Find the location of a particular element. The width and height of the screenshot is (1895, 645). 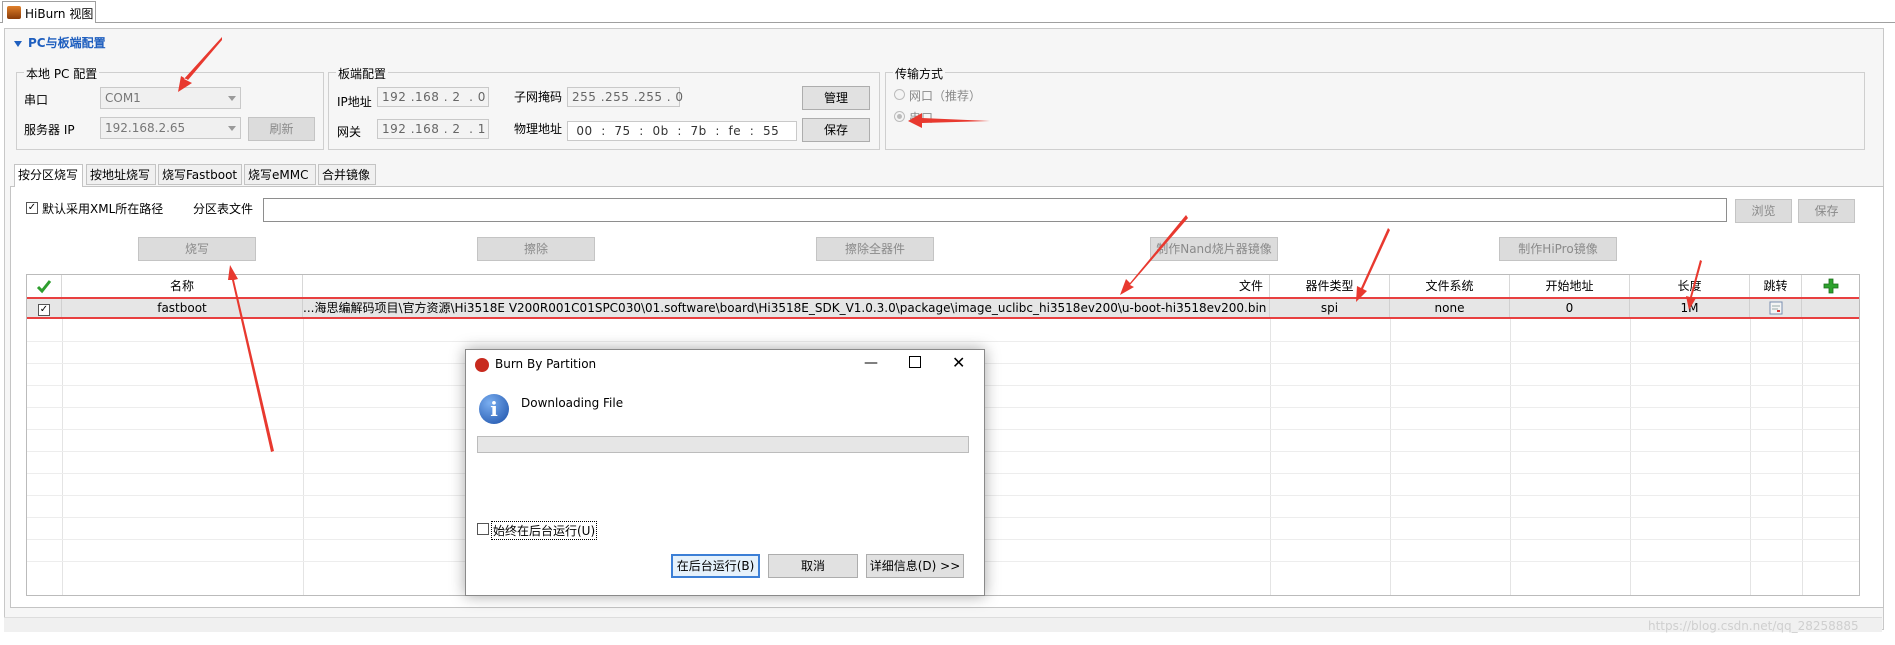

download-progress-bar is located at coordinates (723, 444).